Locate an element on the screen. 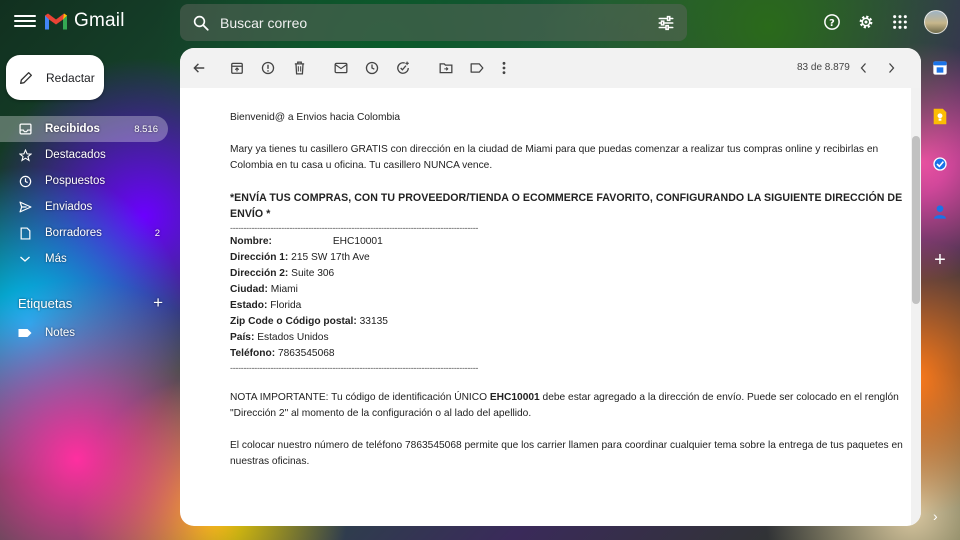 The height and width of the screenshot is (540, 960). label-tag-icon is located at coordinates (25, 333).